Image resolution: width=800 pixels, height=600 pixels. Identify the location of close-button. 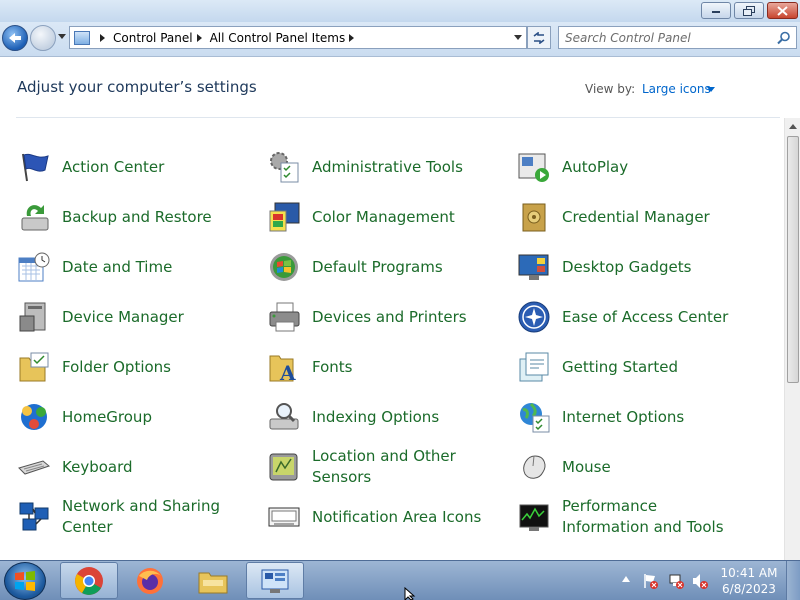
(782, 10).